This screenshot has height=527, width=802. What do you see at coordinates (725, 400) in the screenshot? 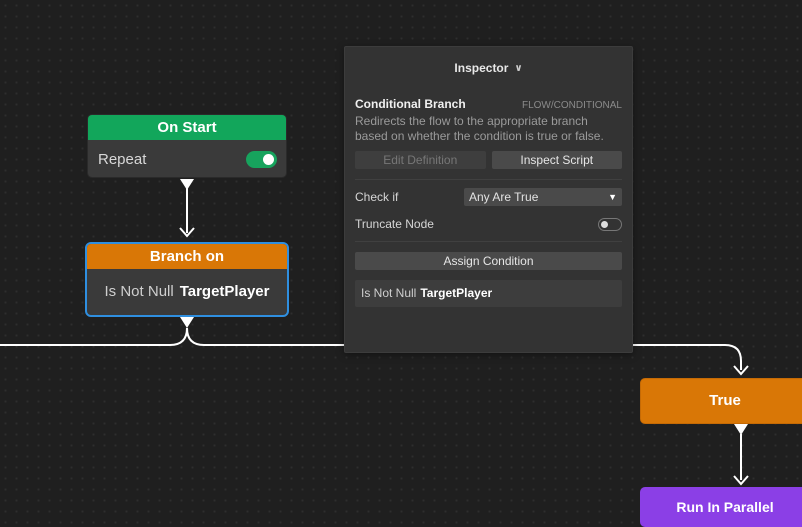
I see `node-title: True` at bounding box center [725, 400].